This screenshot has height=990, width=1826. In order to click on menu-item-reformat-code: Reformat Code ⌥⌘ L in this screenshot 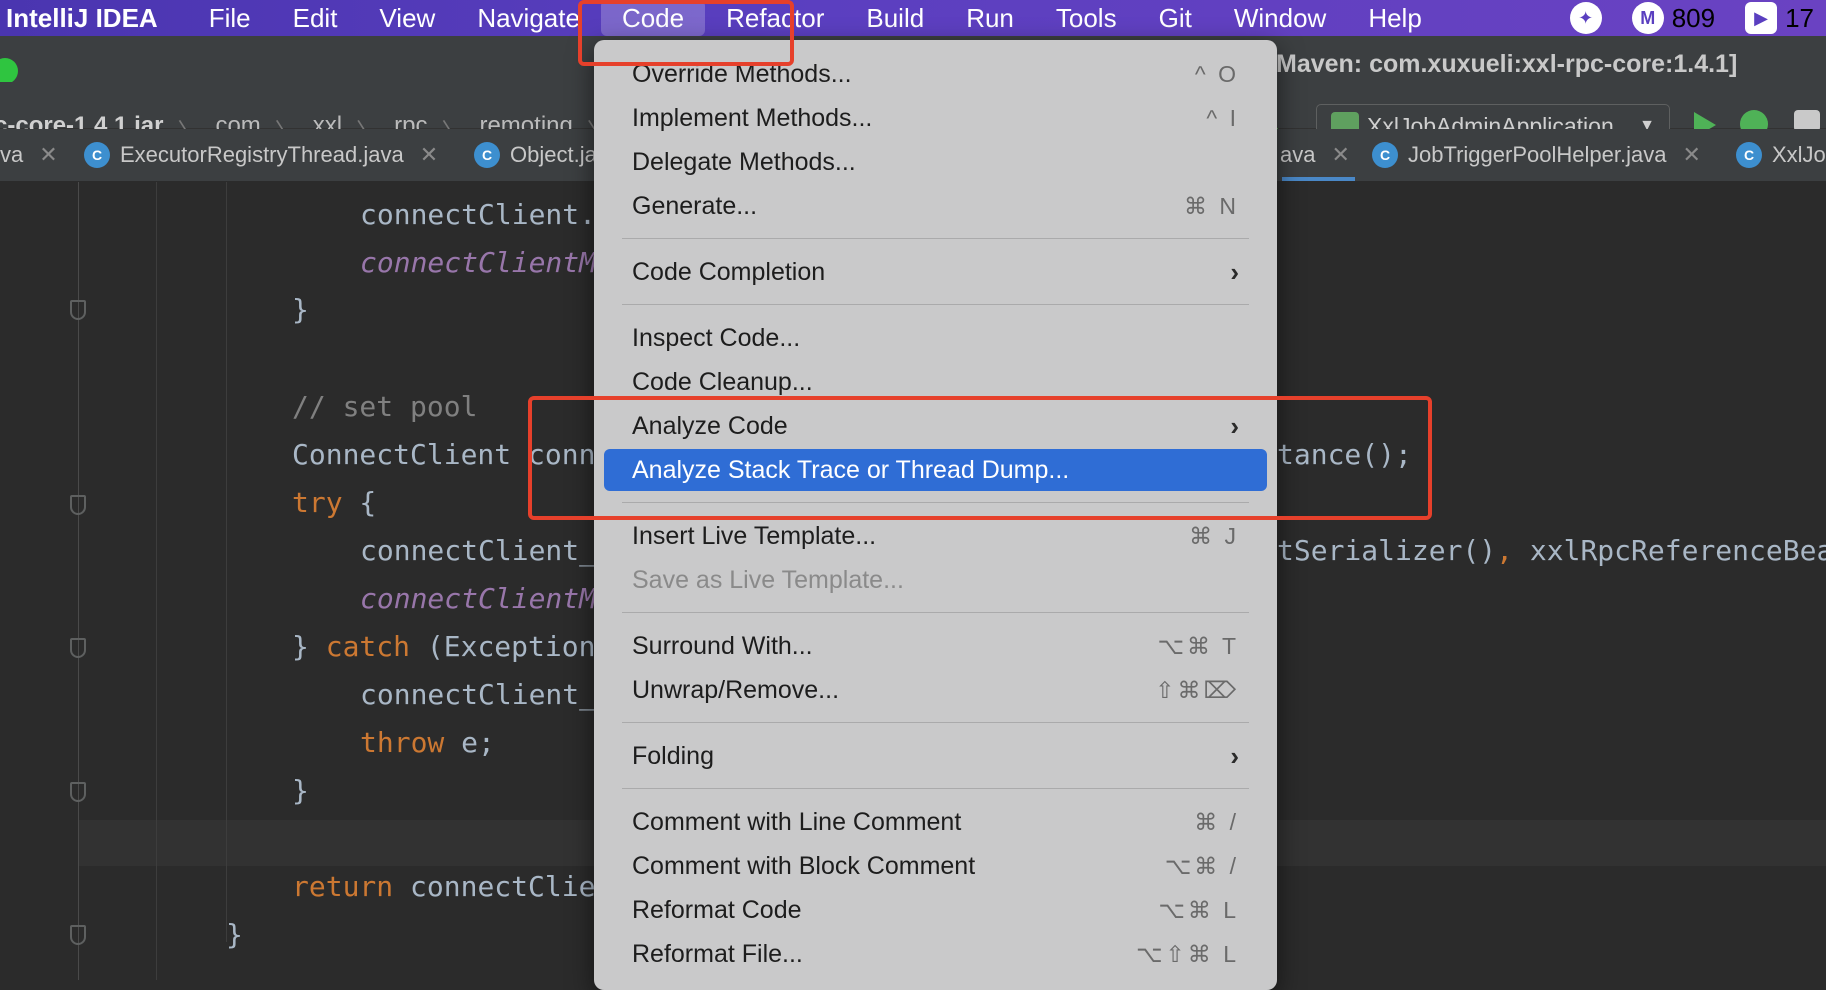, I will do `click(935, 910)`.